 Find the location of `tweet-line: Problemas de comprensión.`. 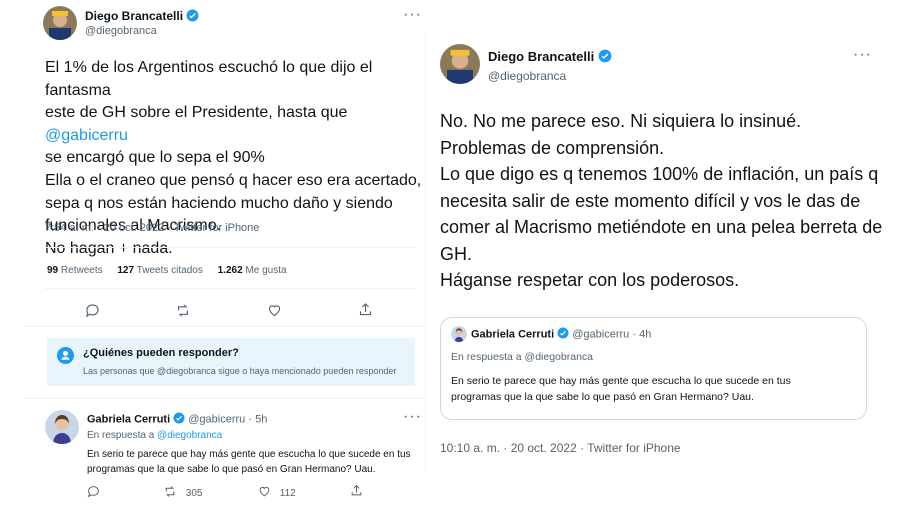

tweet-line: Problemas de comprensión. is located at coordinates (552, 147).